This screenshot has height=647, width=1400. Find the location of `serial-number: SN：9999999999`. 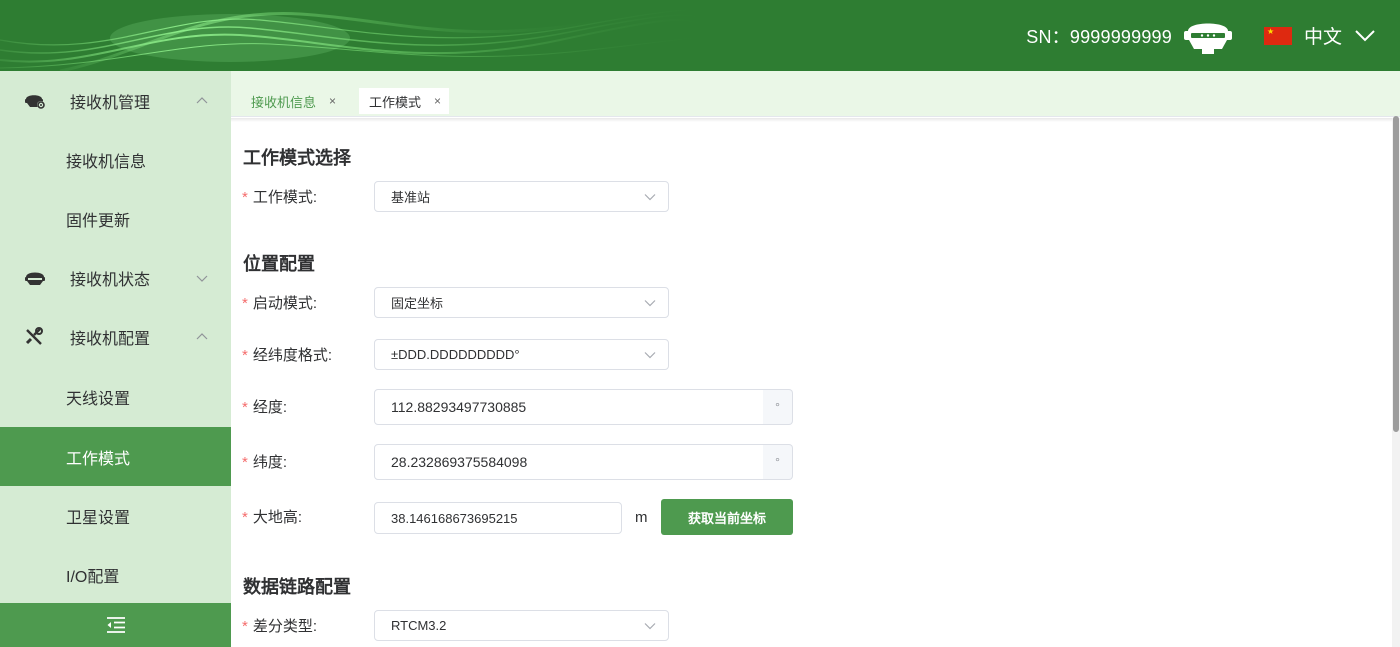

serial-number: SN：9999999999 is located at coordinates (1099, 36).